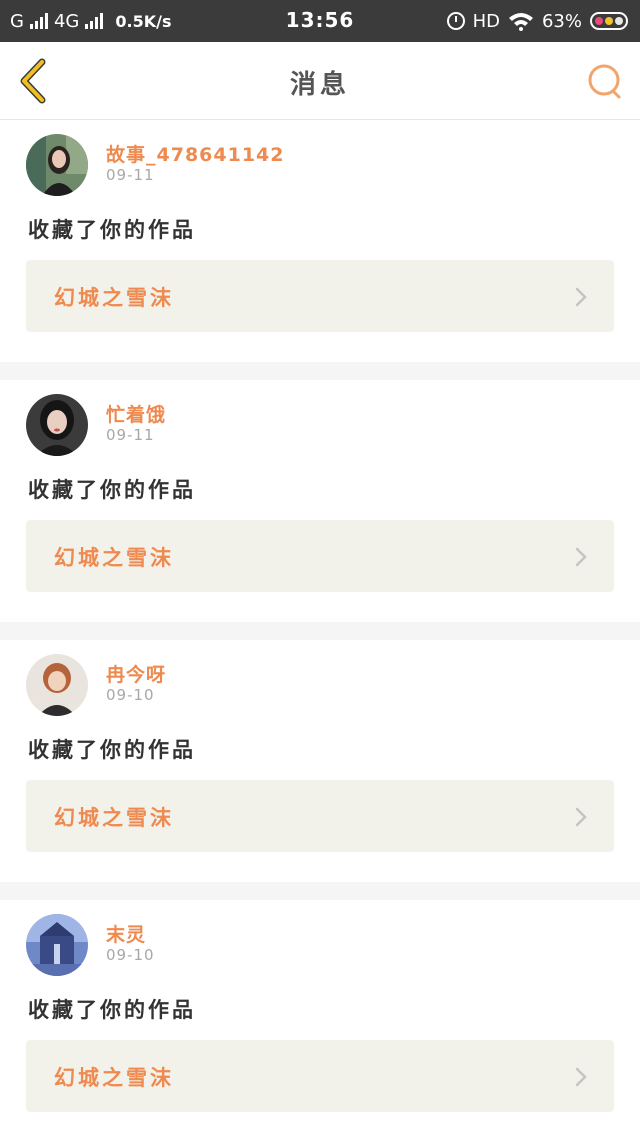  What do you see at coordinates (605, 81) in the screenshot?
I see `search-icon` at bounding box center [605, 81].